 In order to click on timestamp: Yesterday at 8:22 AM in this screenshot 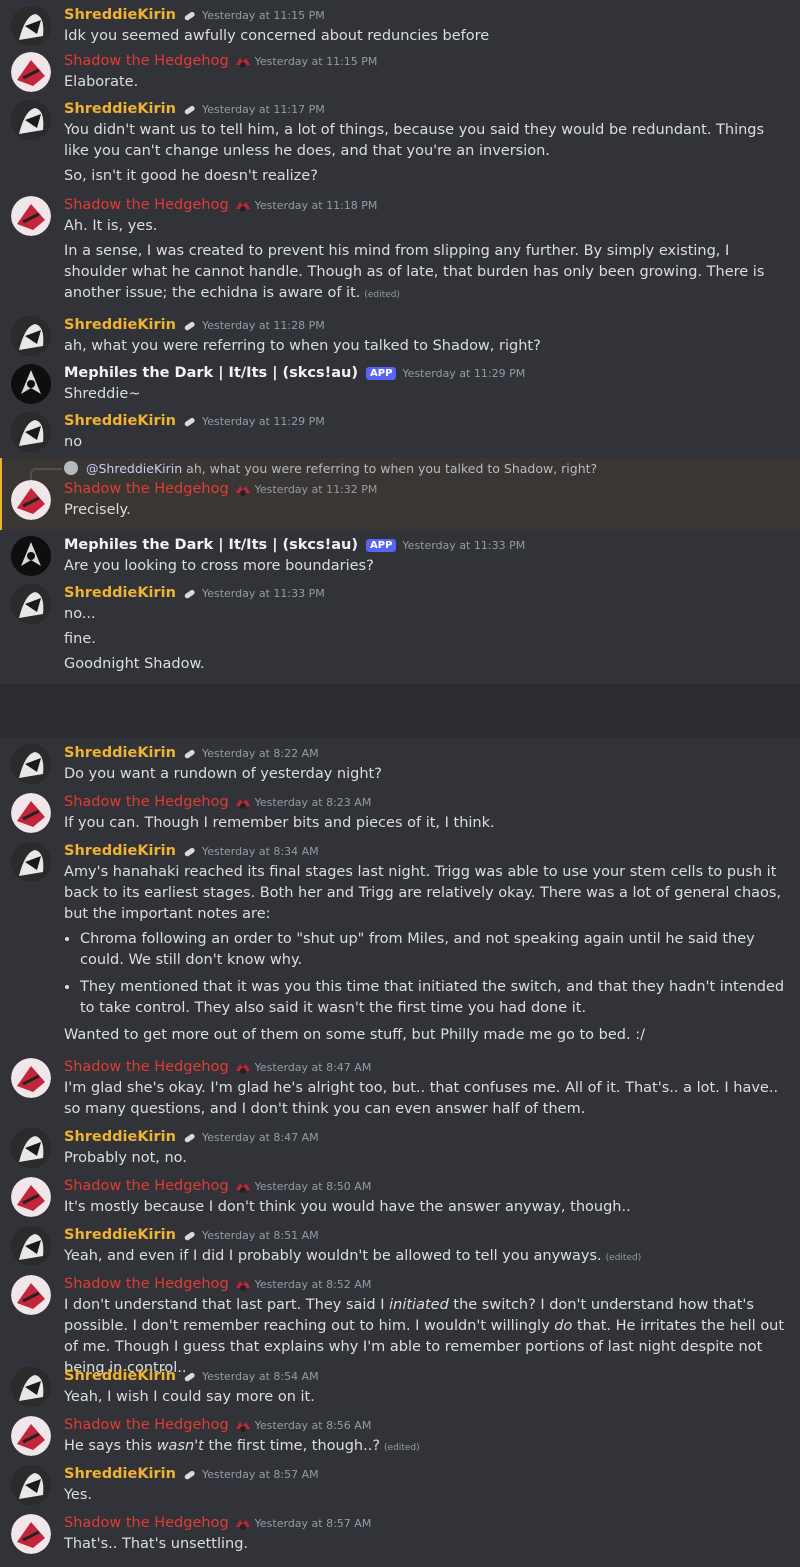, I will do `click(260, 753)`.